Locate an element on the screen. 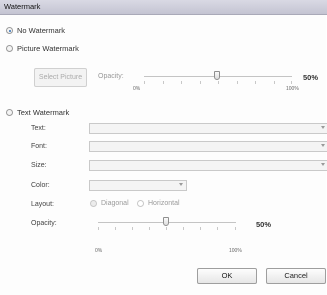  select-picture-button: Select Picture is located at coordinates (60, 77).